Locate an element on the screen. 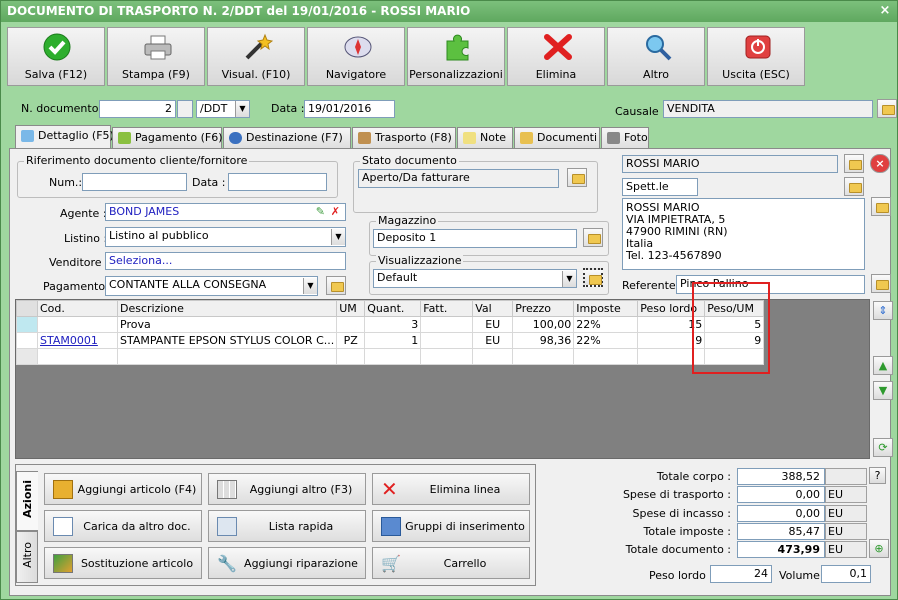  col-val: Val is located at coordinates (493, 308).